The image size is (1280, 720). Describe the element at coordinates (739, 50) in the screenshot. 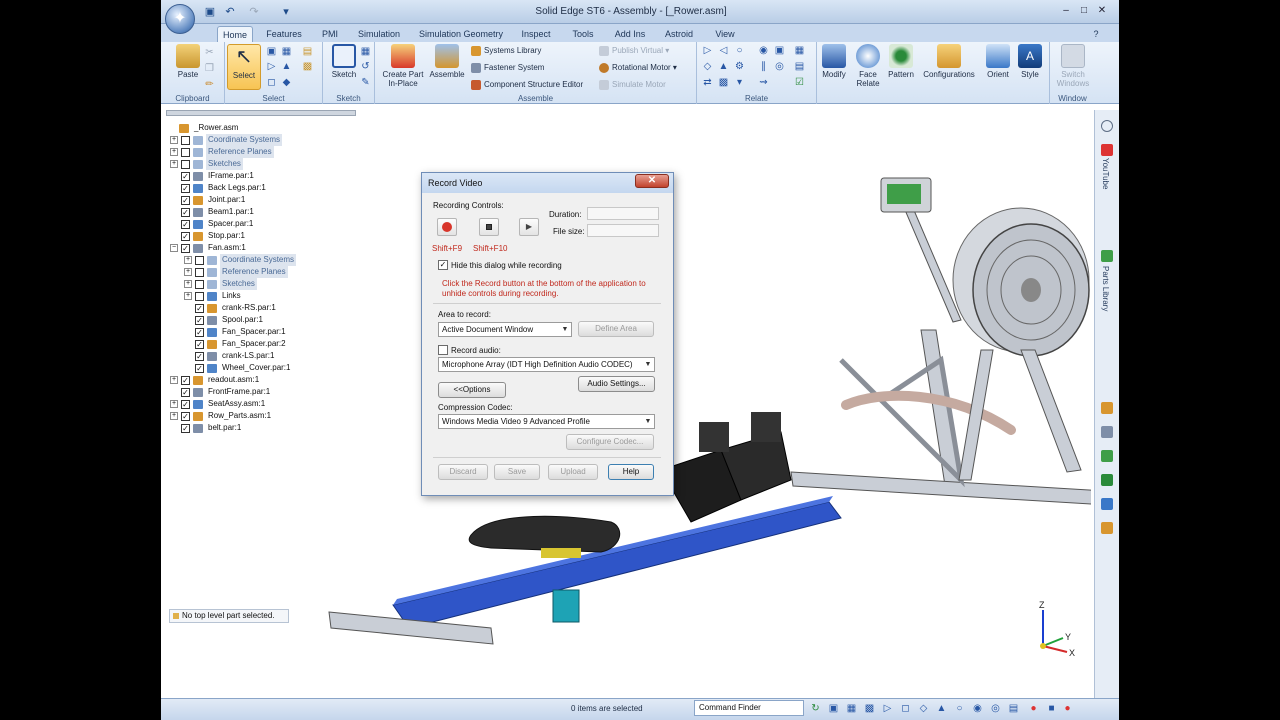

I see `relate-axial-align-icon: ○` at that location.